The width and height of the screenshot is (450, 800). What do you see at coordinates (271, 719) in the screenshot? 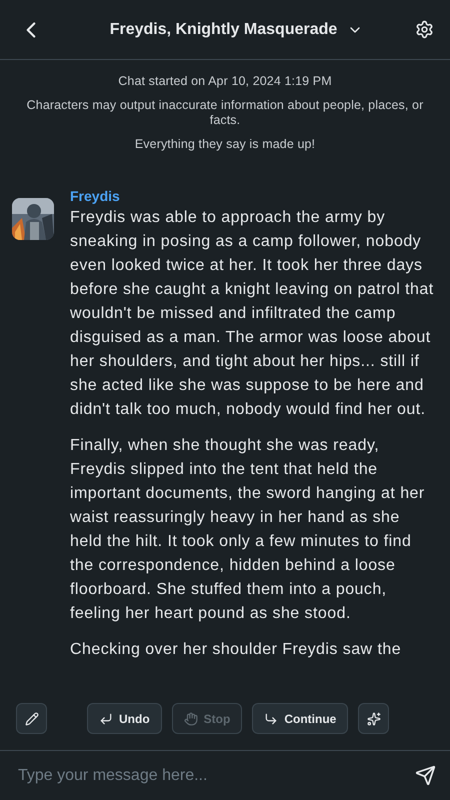
I see `forward-arrow-icon` at bounding box center [271, 719].